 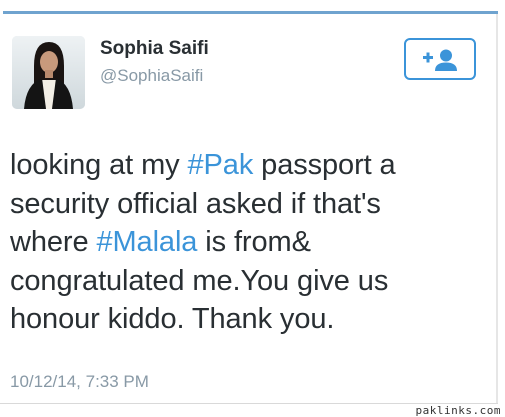 I want to click on tweet-line: honour kiddo. Thank you., so click(x=250, y=319).